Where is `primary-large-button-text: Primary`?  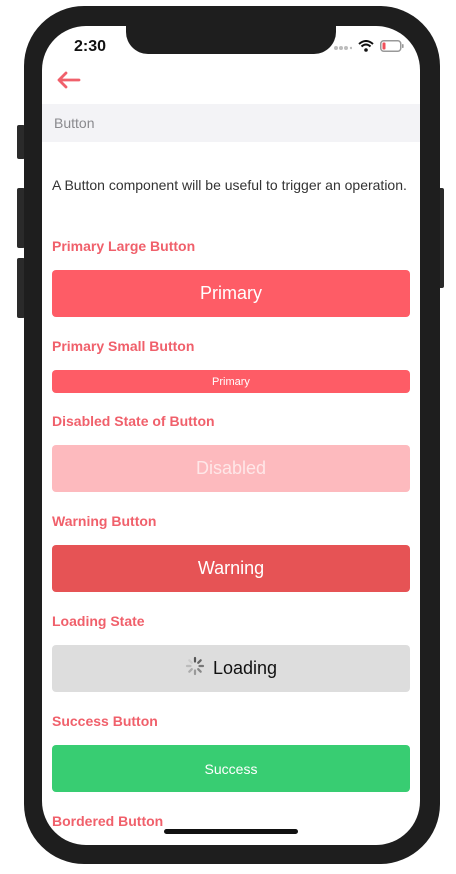
primary-large-button-text: Primary is located at coordinates (231, 293).